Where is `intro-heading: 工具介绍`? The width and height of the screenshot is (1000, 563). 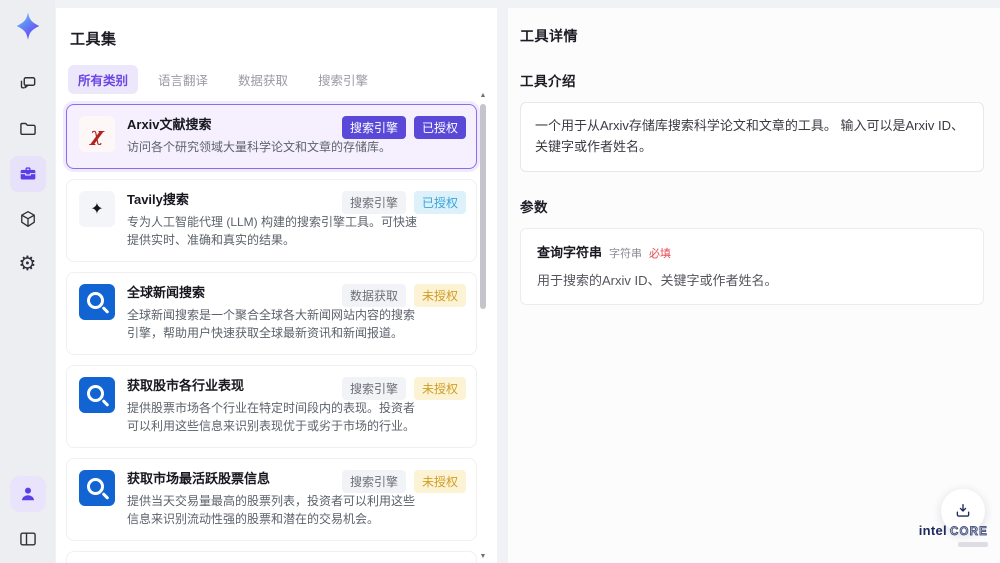 intro-heading: 工具介绍 is located at coordinates (548, 81).